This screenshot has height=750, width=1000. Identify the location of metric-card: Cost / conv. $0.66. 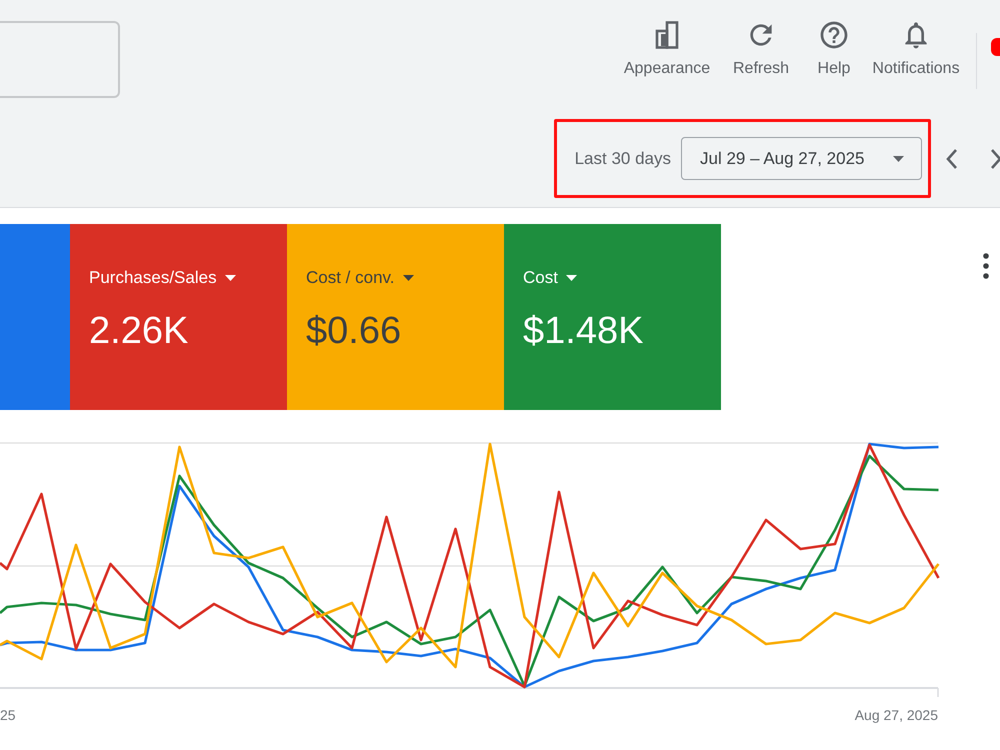
(395, 317).